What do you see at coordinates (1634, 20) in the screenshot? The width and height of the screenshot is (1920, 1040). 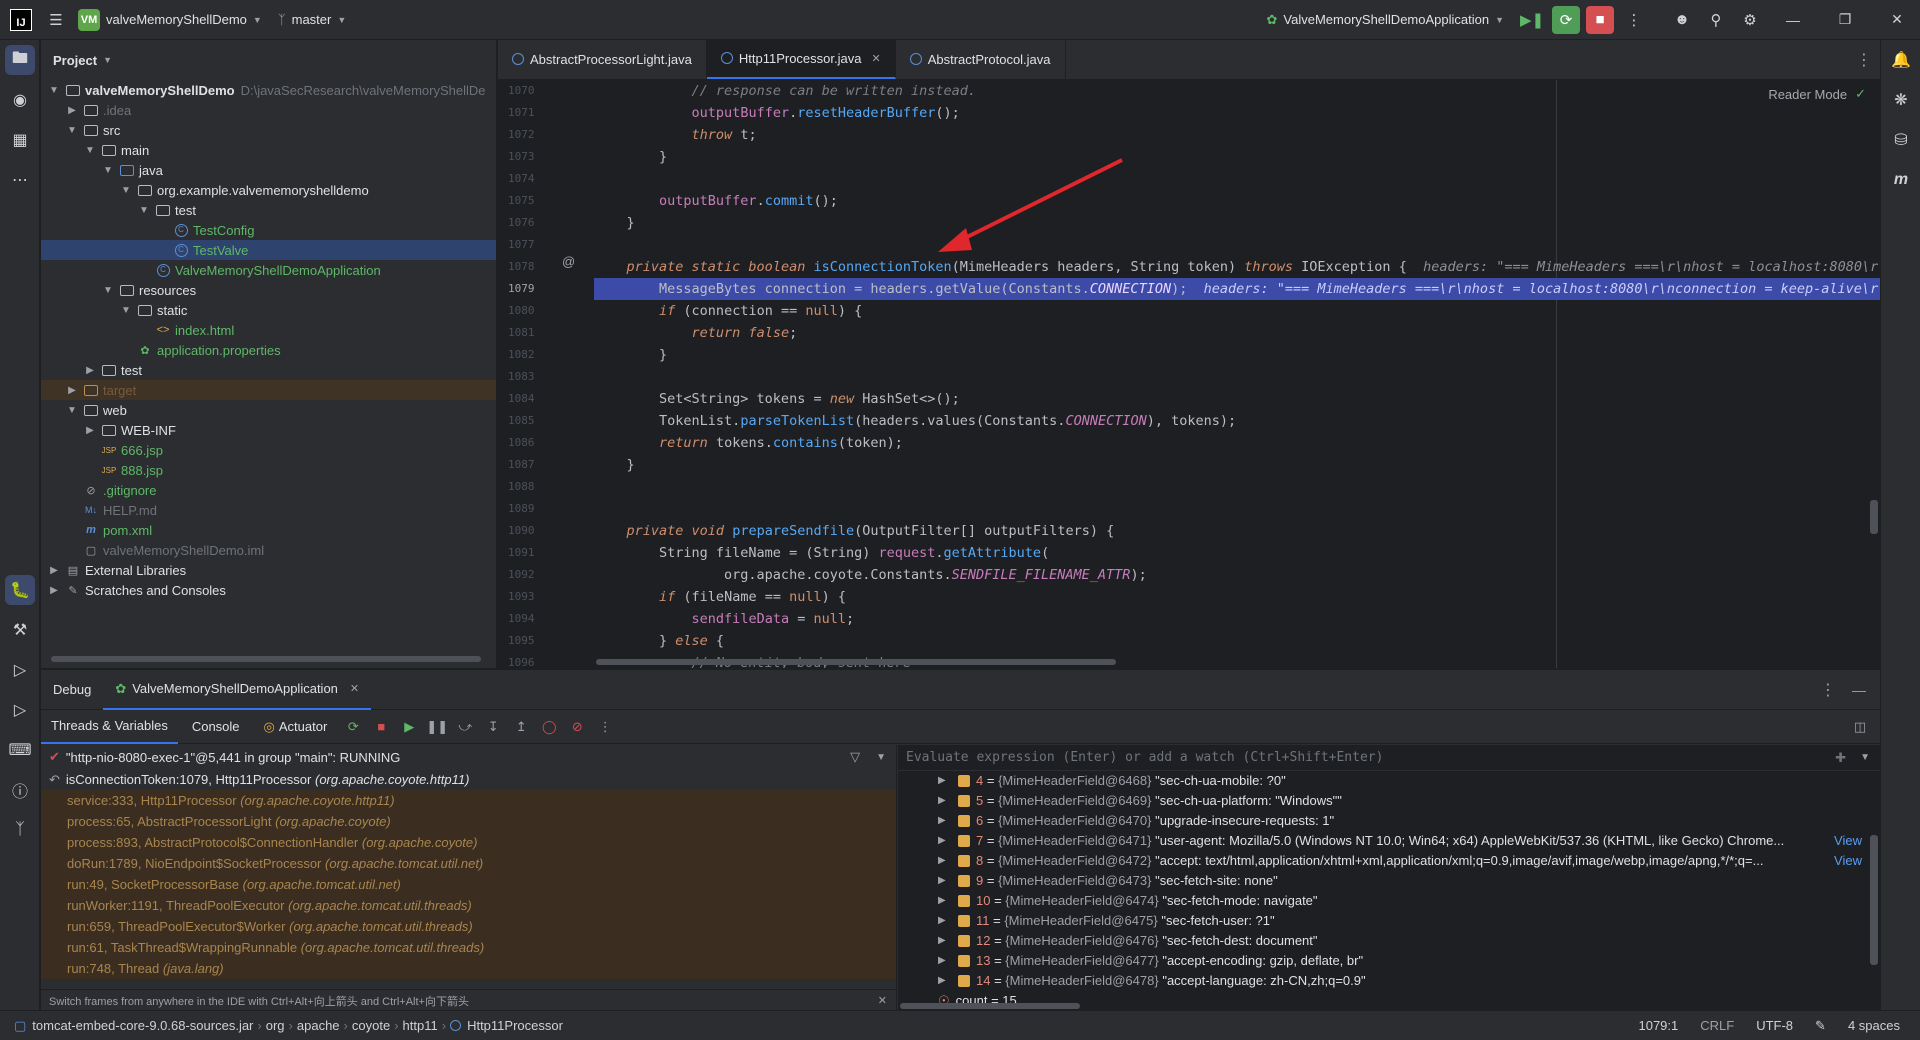 I see `more-actions-icon: ⋮` at bounding box center [1634, 20].